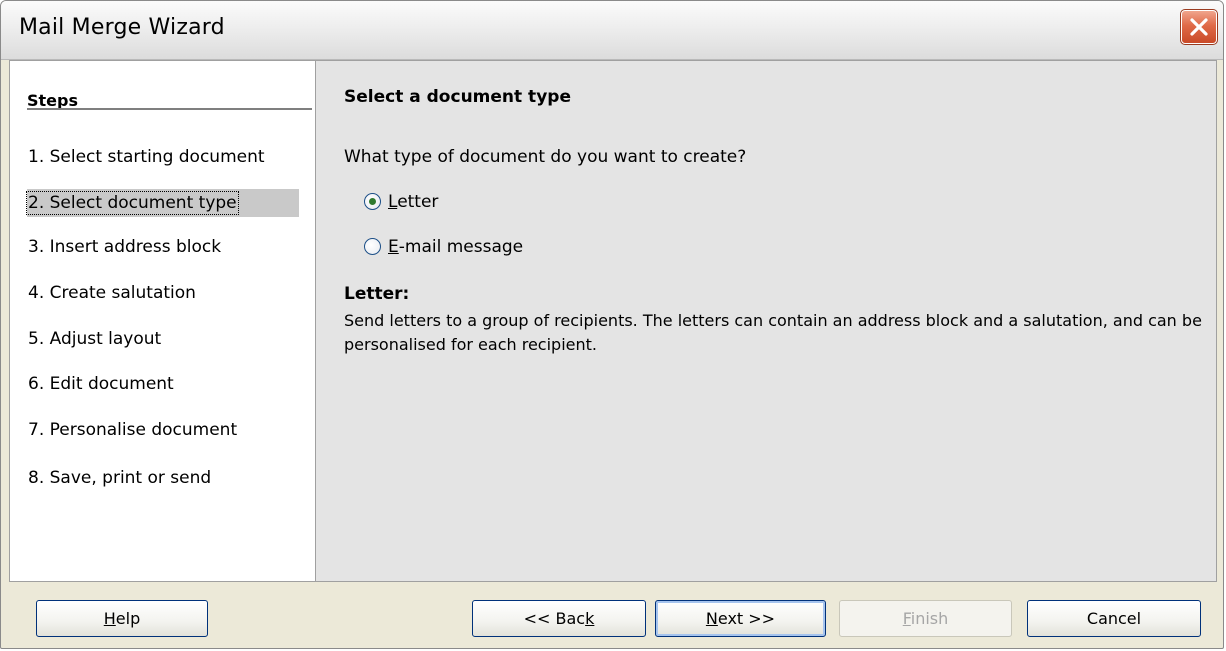 The width and height of the screenshot is (1226, 651). Describe the element at coordinates (101, 384) in the screenshot. I see `step-label: 6. Edit document` at that location.